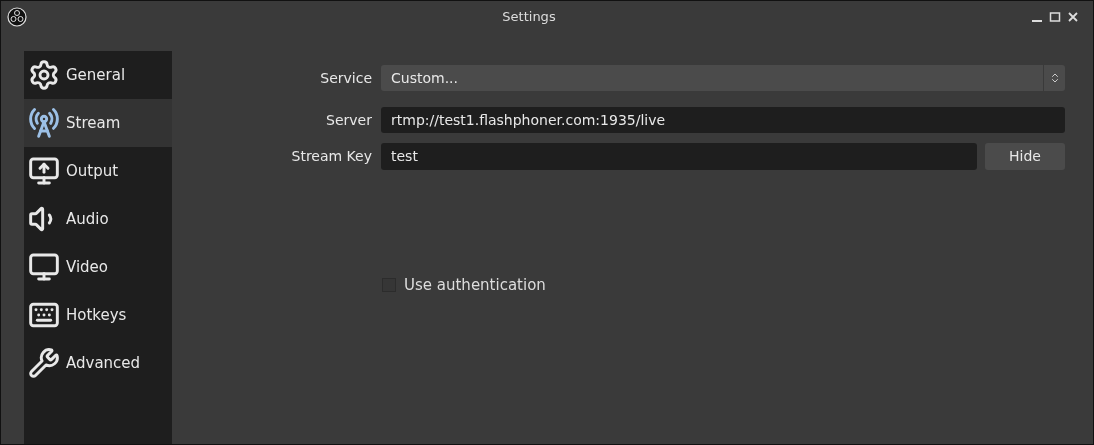 Image resolution: width=1094 pixels, height=445 pixels. Describe the element at coordinates (44, 75) in the screenshot. I see `gear-icon` at that location.